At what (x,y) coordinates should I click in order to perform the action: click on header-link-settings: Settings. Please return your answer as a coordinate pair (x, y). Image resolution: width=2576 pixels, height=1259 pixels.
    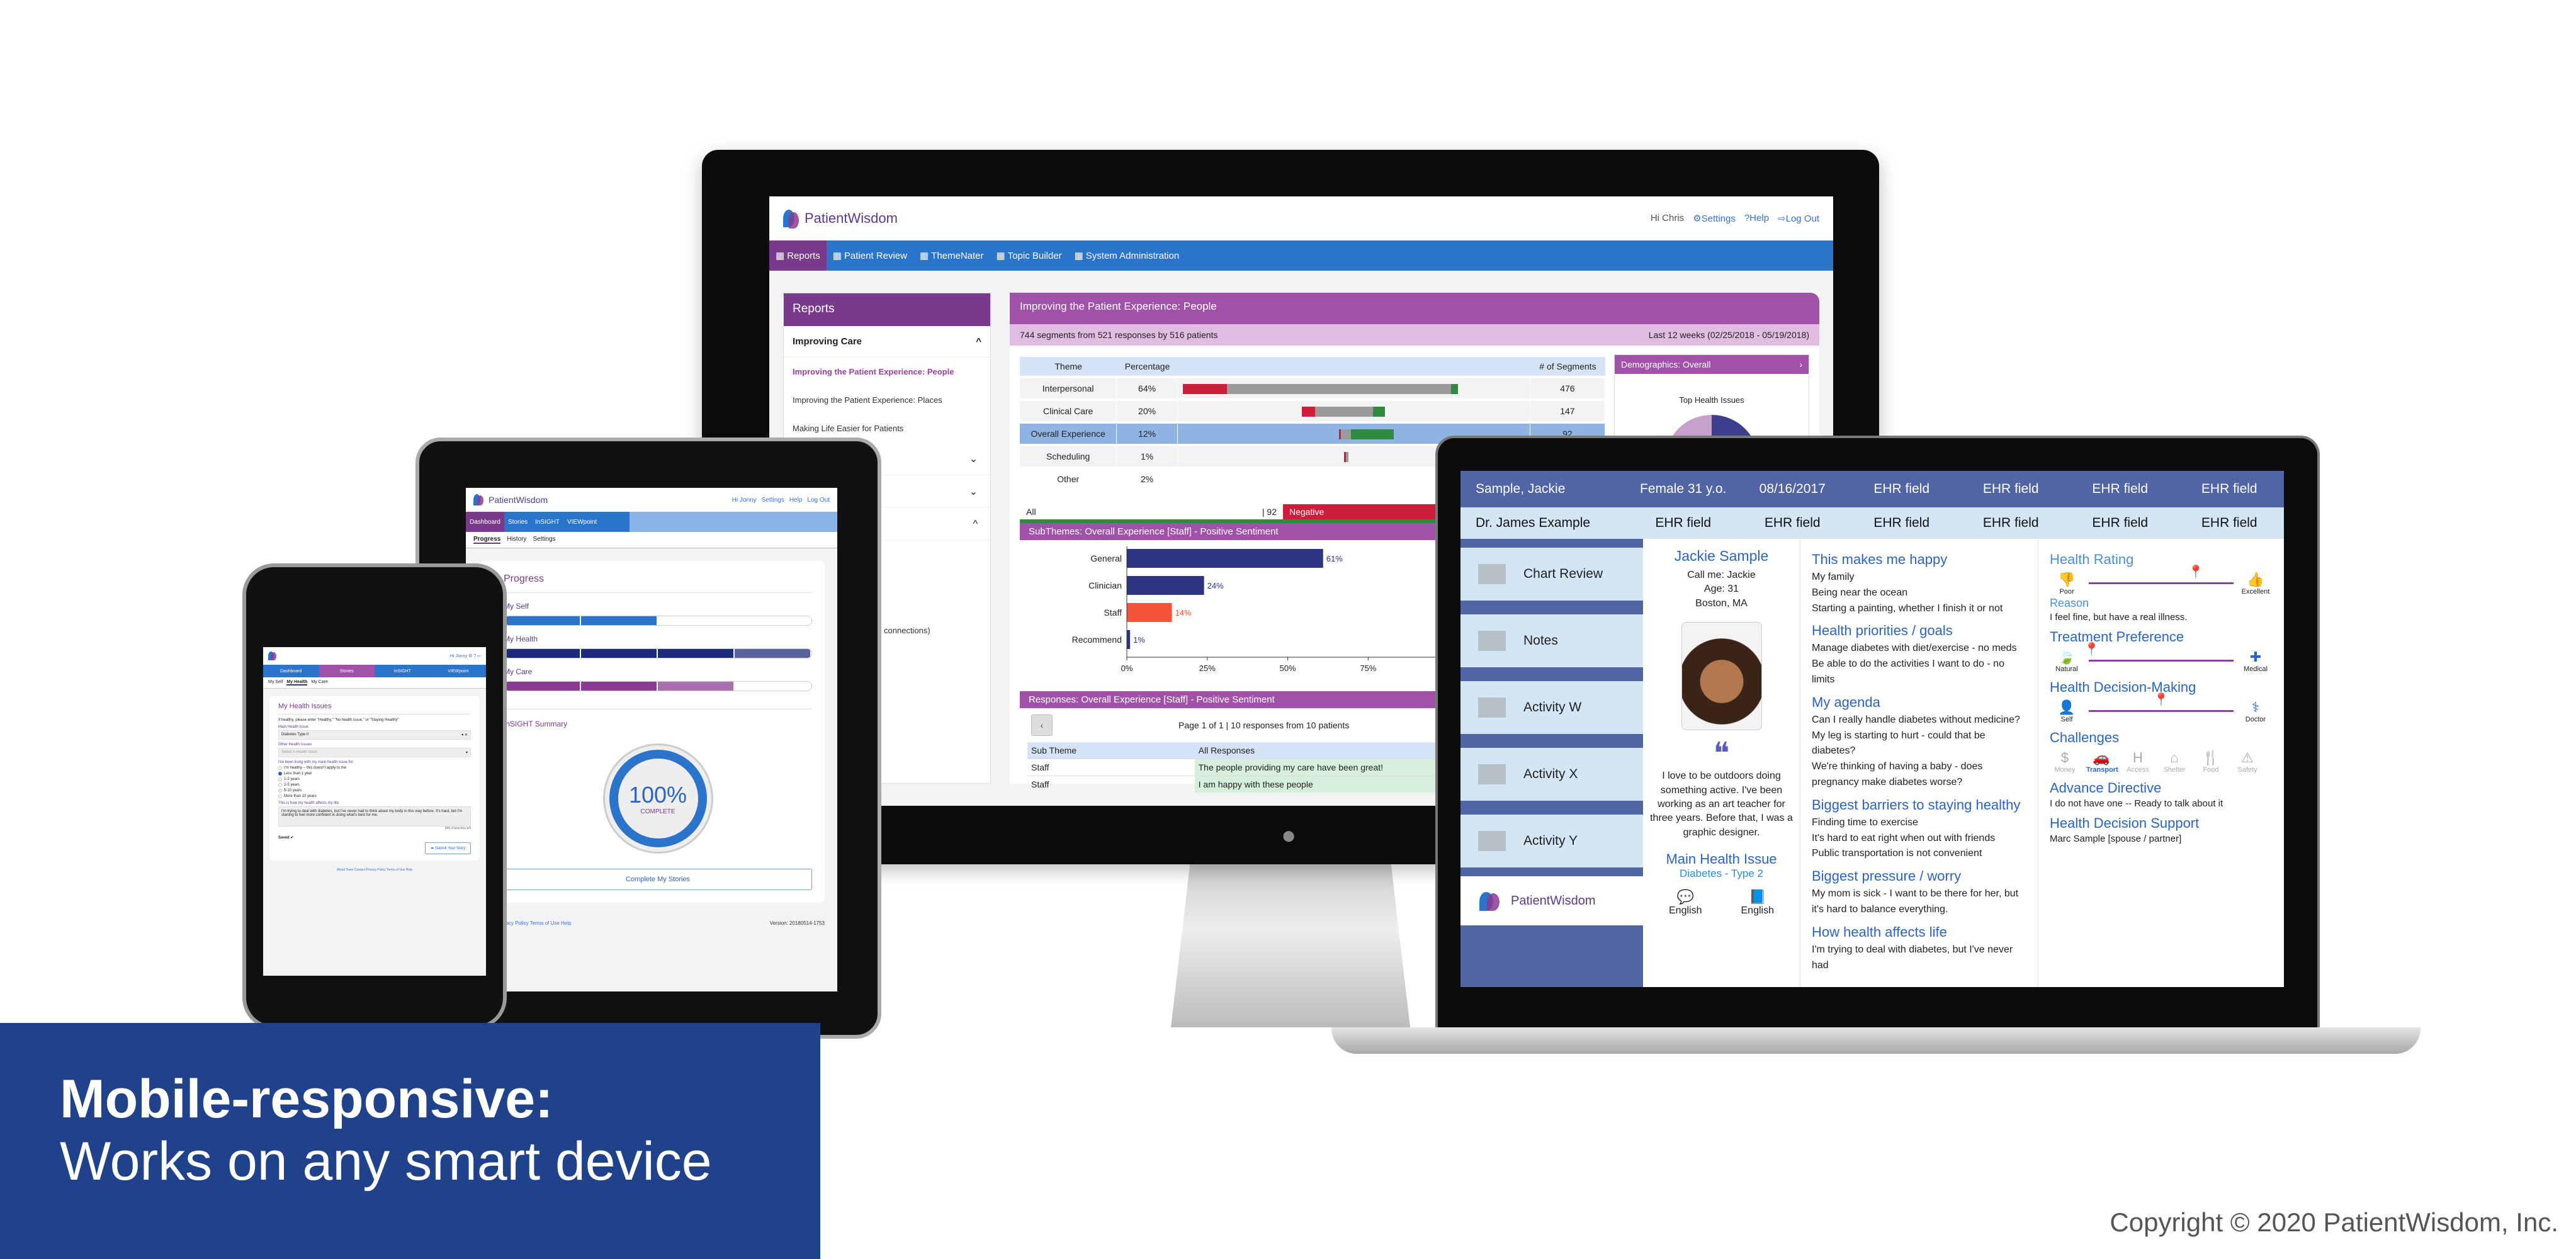
    Looking at the image, I should click on (773, 500).